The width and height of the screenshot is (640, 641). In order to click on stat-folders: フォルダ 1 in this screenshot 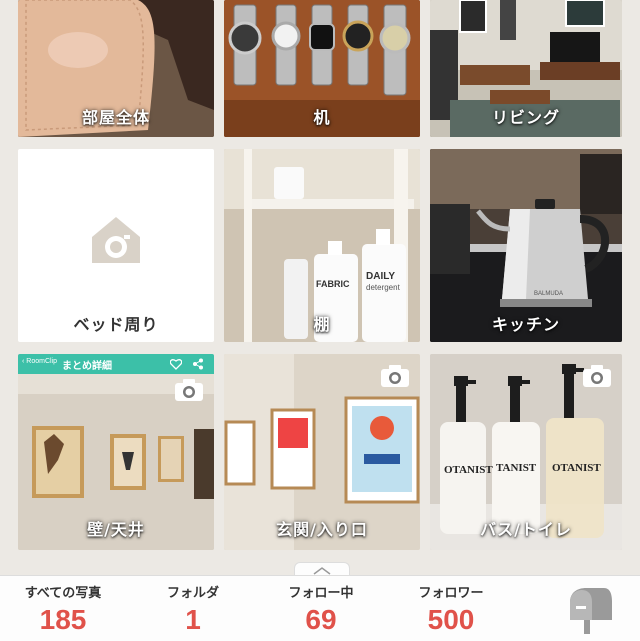, I will do `click(193, 609)`.